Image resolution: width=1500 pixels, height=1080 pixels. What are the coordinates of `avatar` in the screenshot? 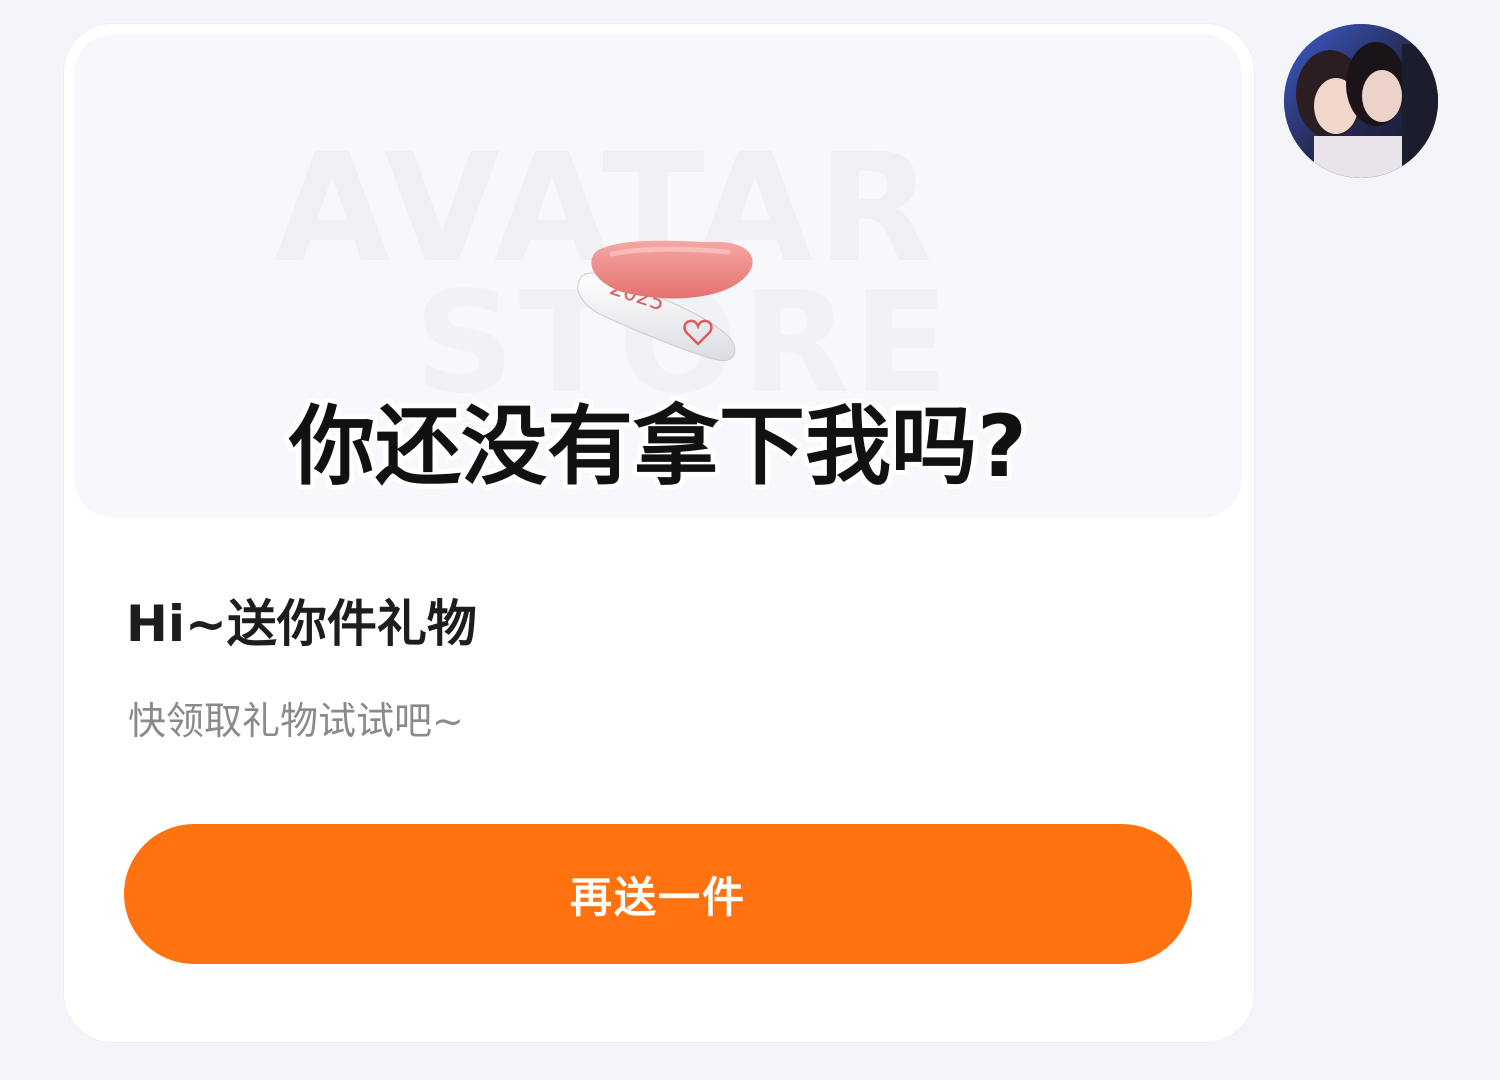 It's located at (1361, 101).